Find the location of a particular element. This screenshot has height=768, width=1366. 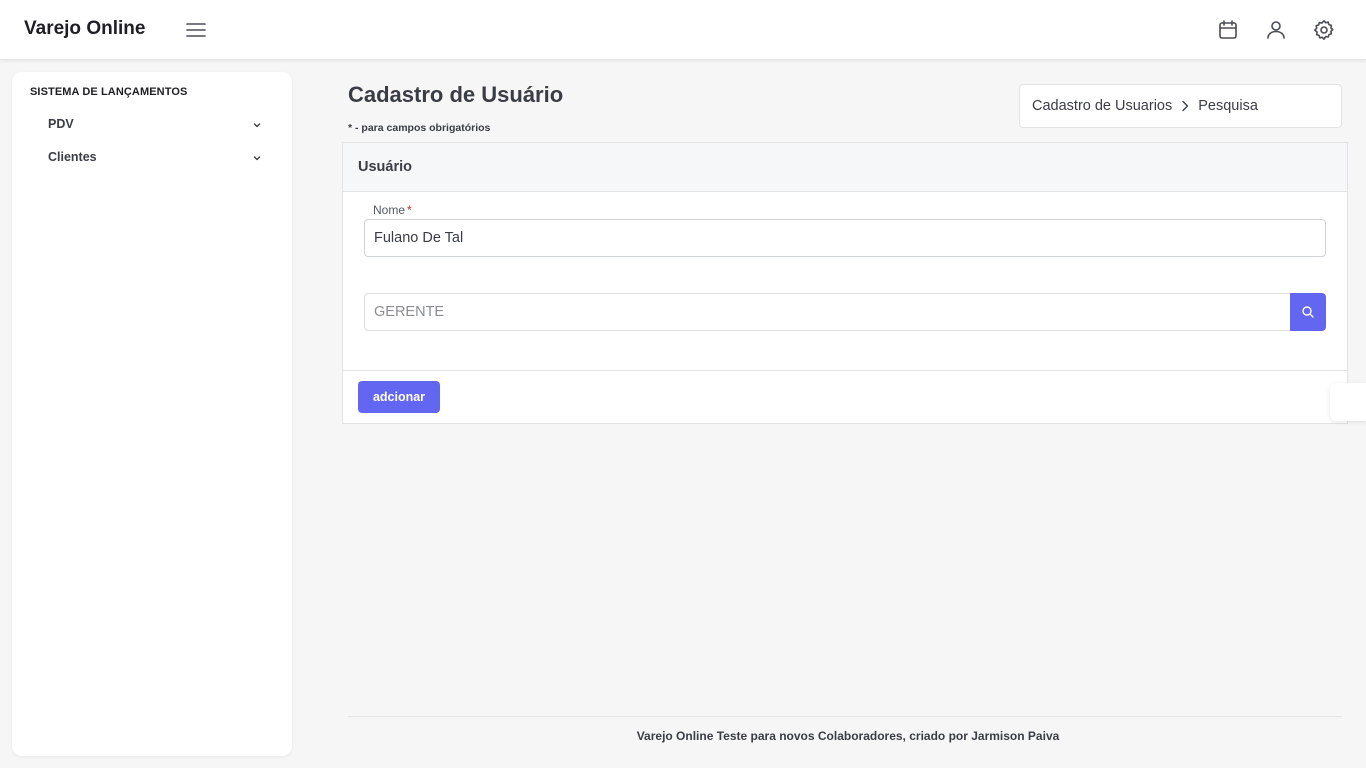

breadcrumb-item-cadastro: Cadastro de Usuarios is located at coordinates (1102, 106).